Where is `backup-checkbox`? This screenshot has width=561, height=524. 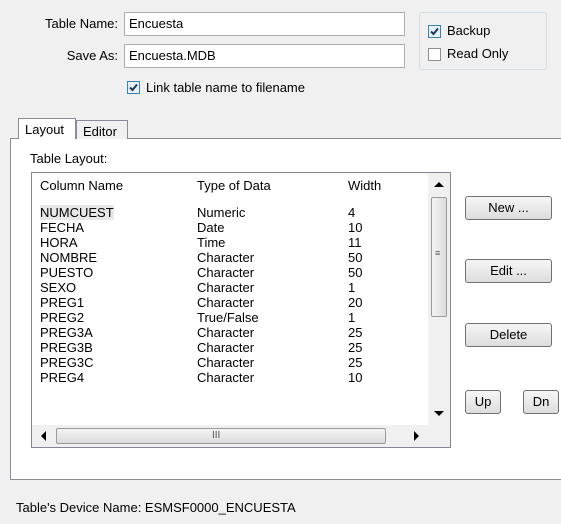
backup-checkbox is located at coordinates (434, 31).